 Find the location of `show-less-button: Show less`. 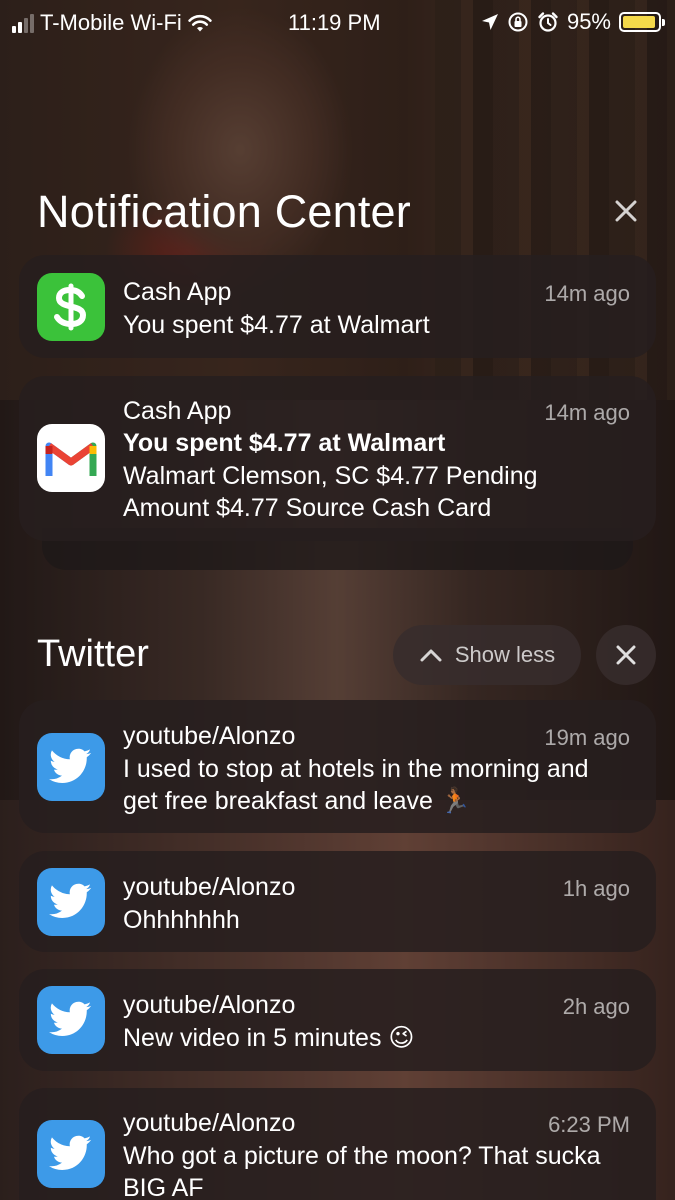

show-less-button: Show less is located at coordinates (487, 655).